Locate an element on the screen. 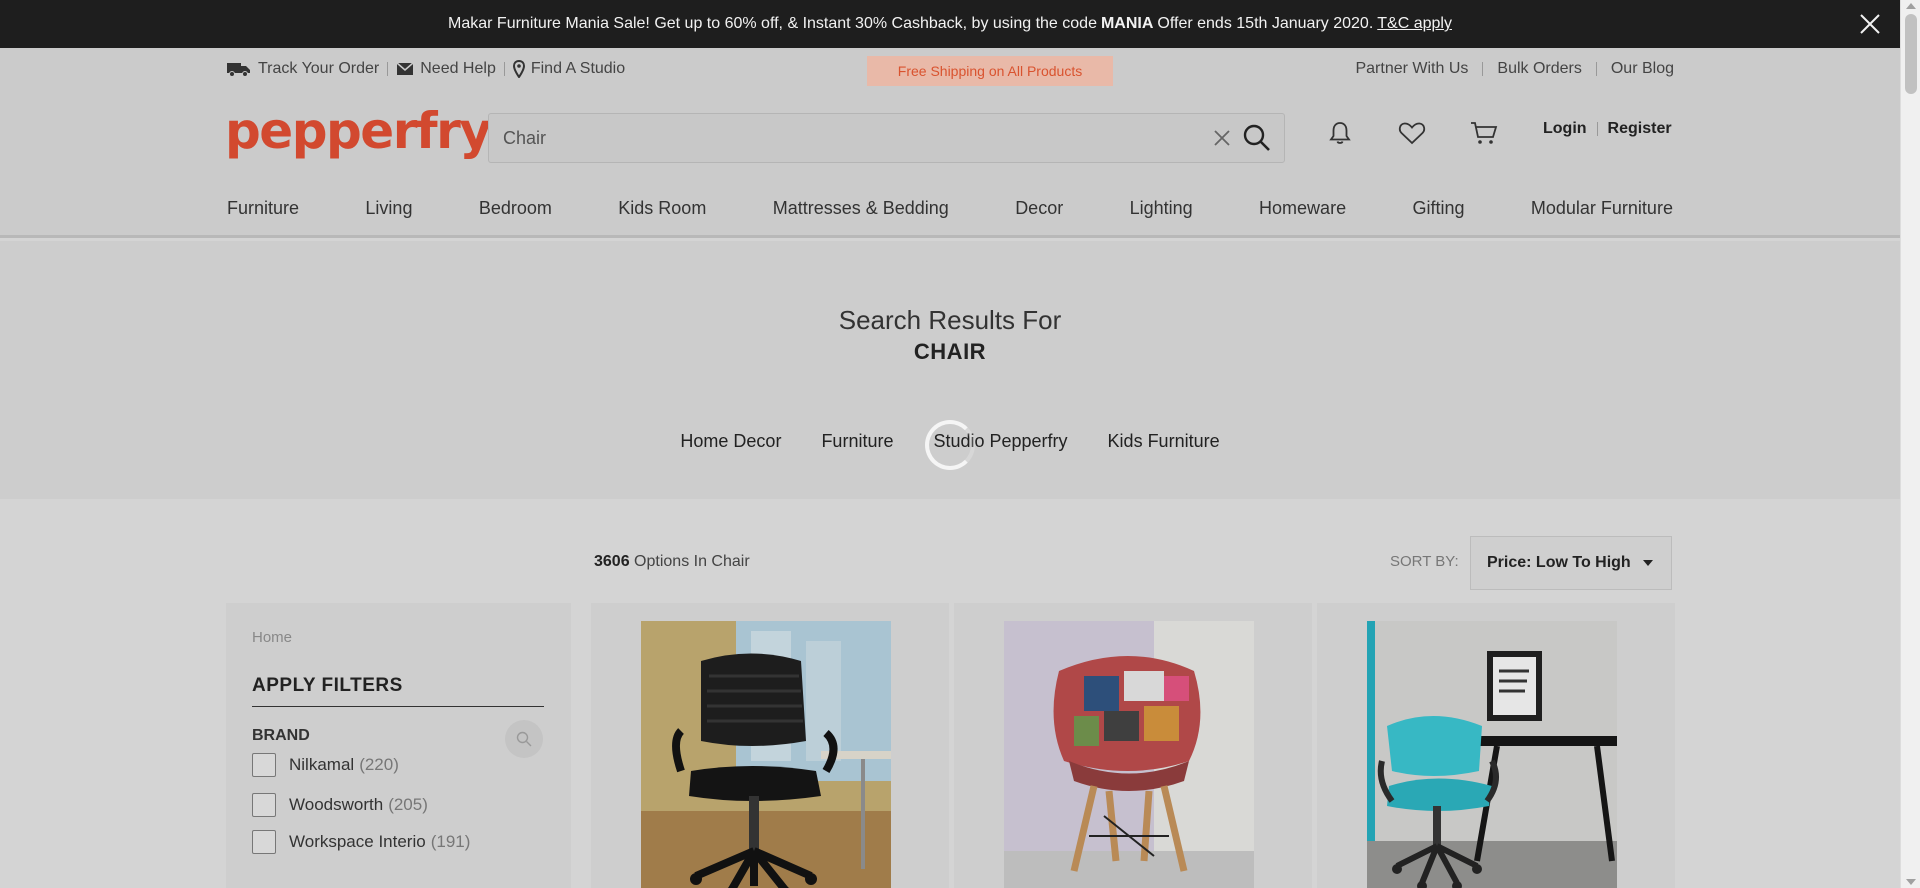  location-pin-icon is located at coordinates (518, 69).